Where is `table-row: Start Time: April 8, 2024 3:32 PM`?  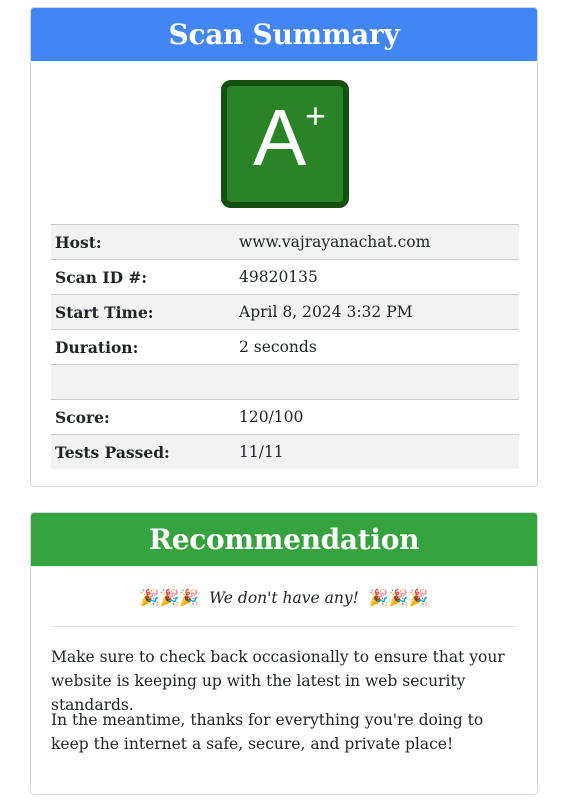 table-row: Start Time: April 8, 2024 3:32 PM is located at coordinates (285, 312).